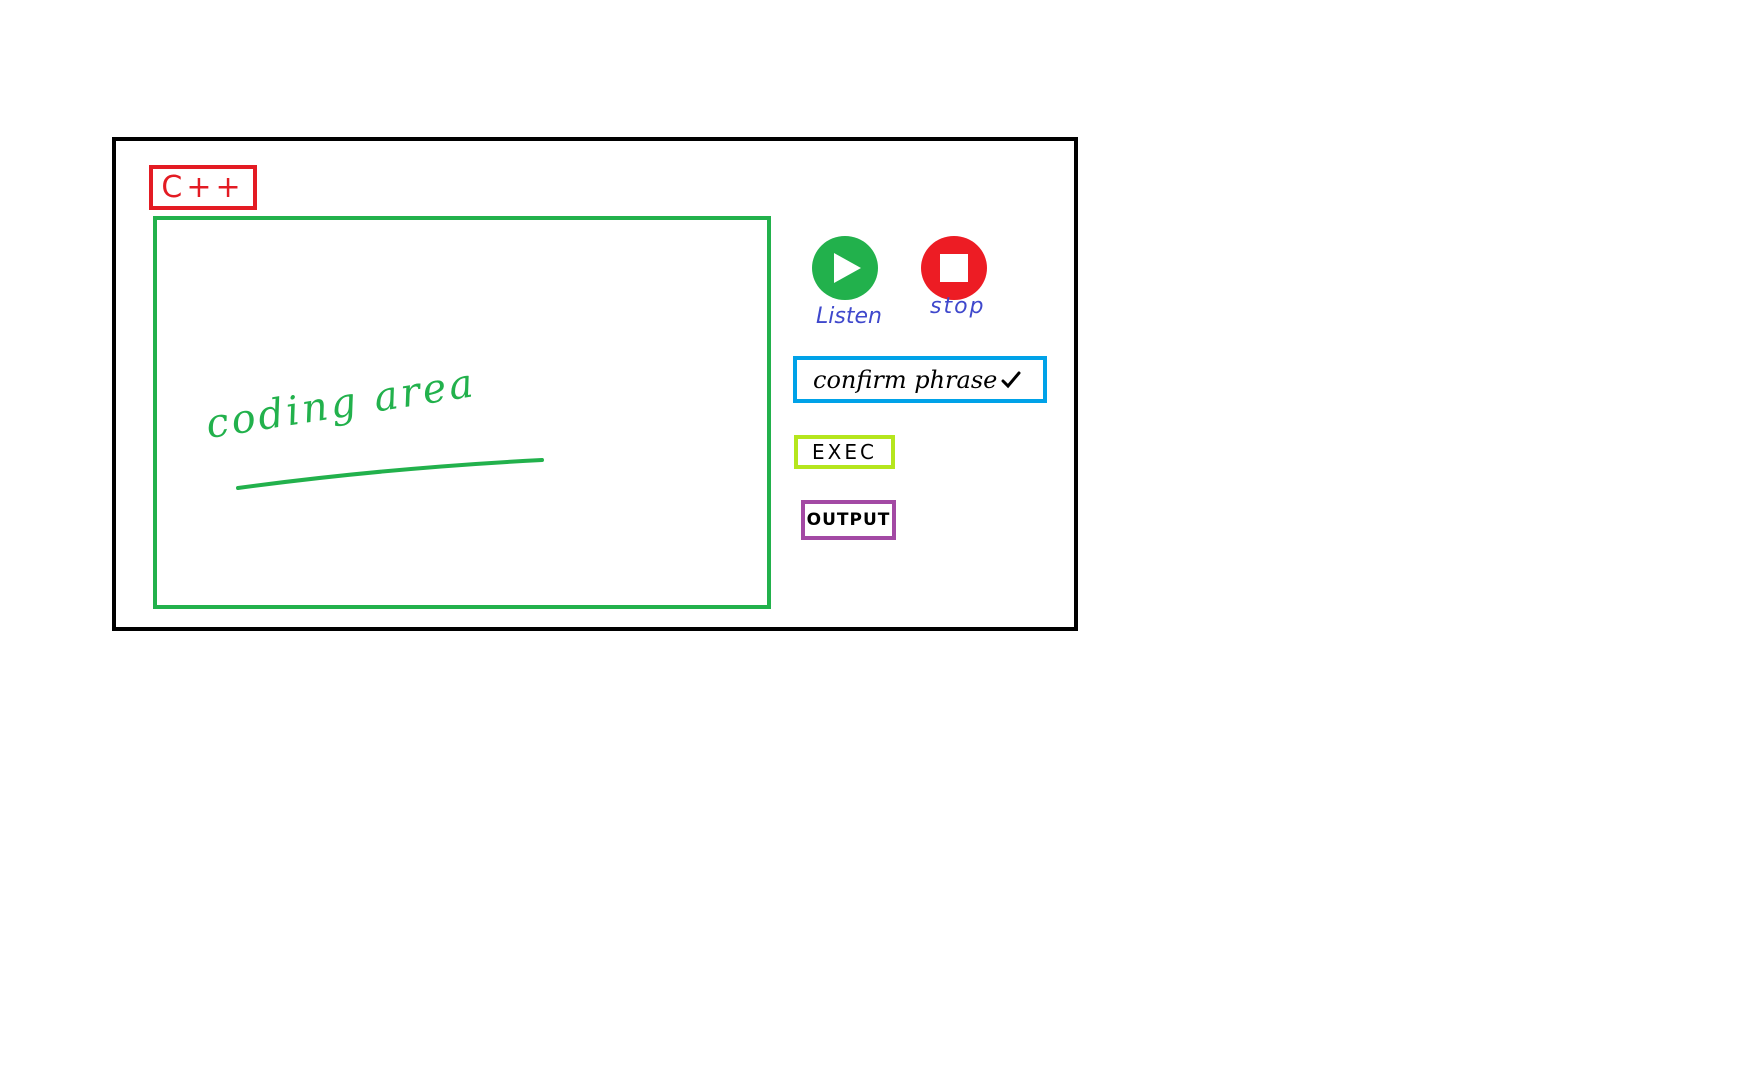 This screenshot has height=1088, width=1760. I want to click on listen-button, so click(845, 268).